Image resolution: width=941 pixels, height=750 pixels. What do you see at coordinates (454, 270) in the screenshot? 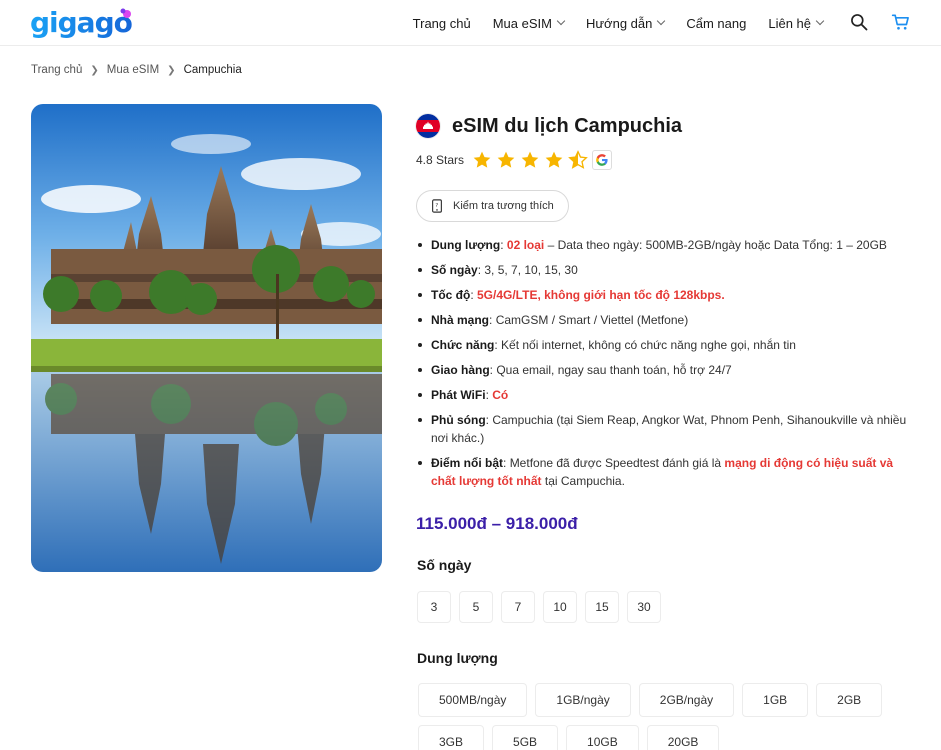
I see `feature-label: Số ngày` at bounding box center [454, 270].